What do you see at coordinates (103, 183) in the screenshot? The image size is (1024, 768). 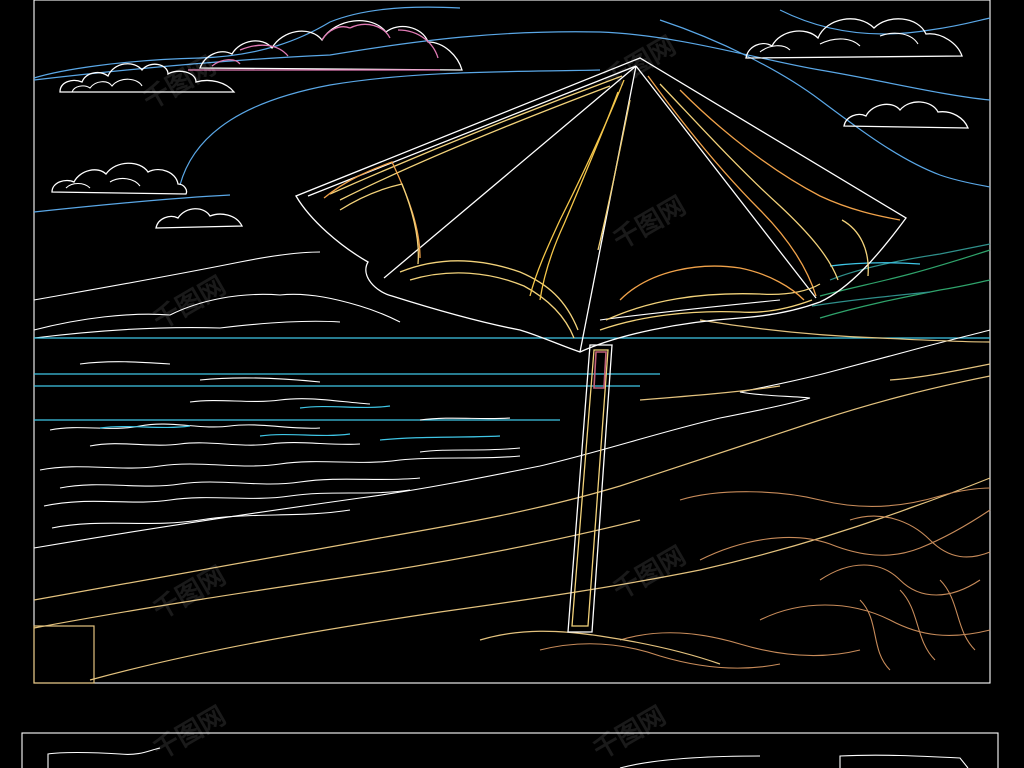 I see `cloud-3-inner` at bounding box center [103, 183].